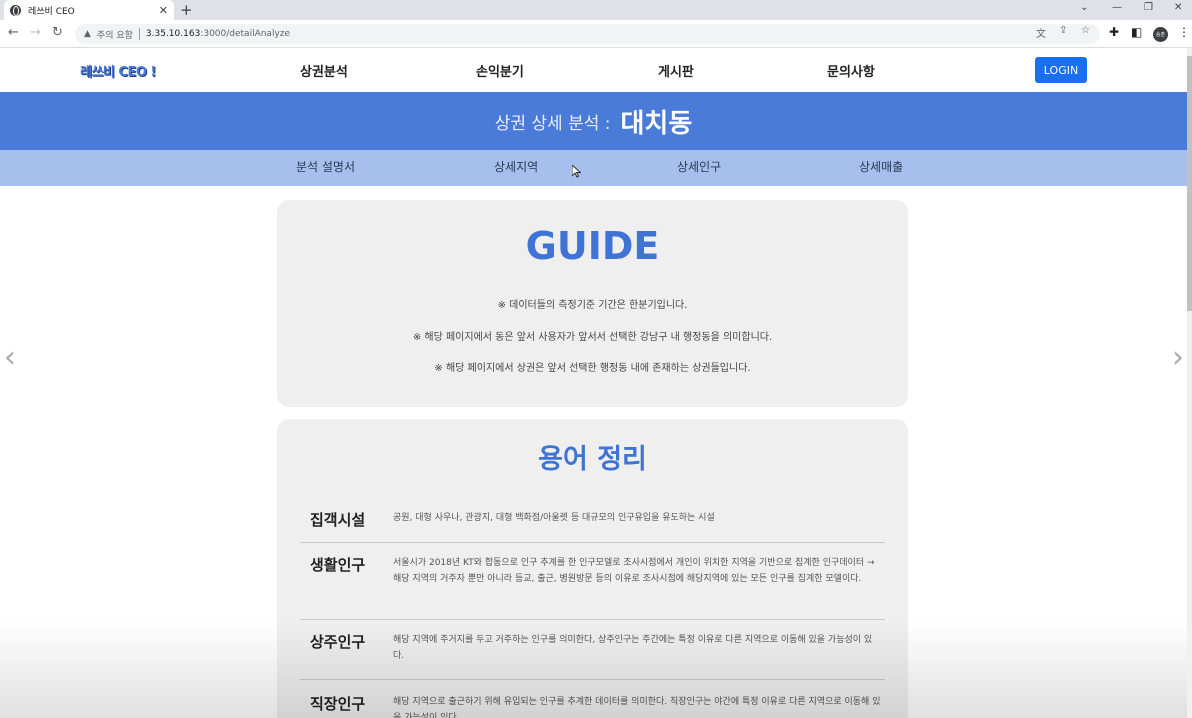  I want to click on reload-icon: ↻, so click(57, 32).